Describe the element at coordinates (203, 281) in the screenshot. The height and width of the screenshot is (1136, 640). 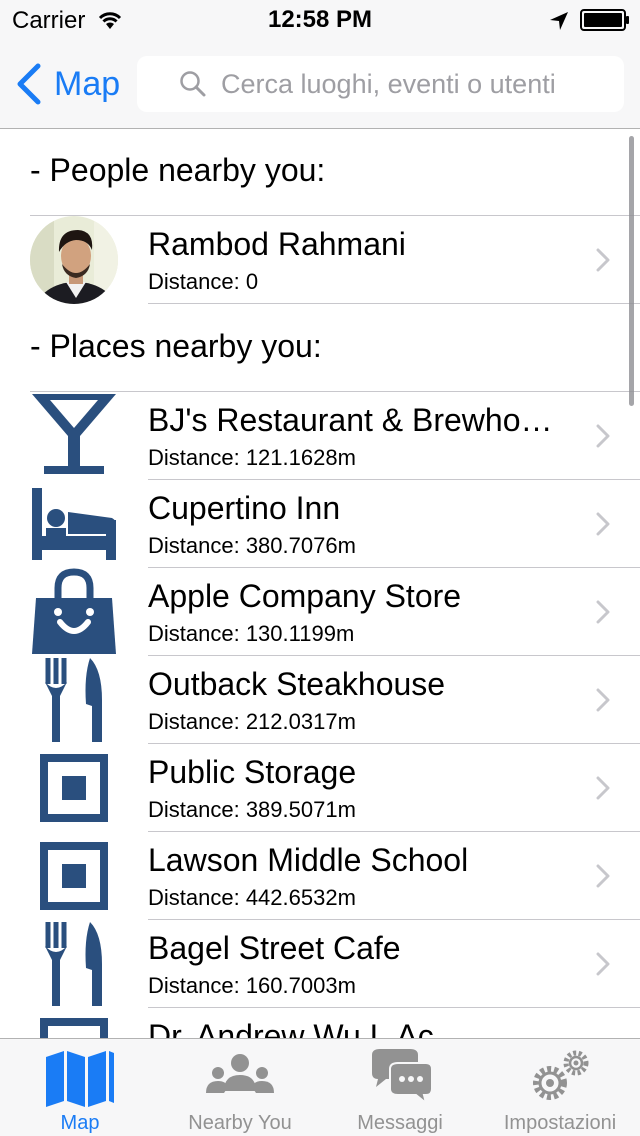
I see `person-distance: Distance: 0` at that location.